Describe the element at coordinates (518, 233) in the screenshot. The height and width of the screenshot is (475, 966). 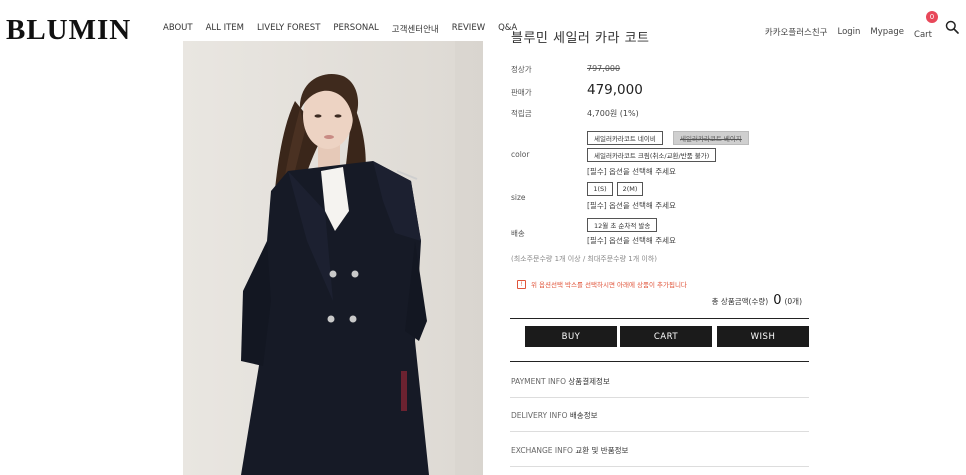
I see `shipping-label: 배송` at that location.